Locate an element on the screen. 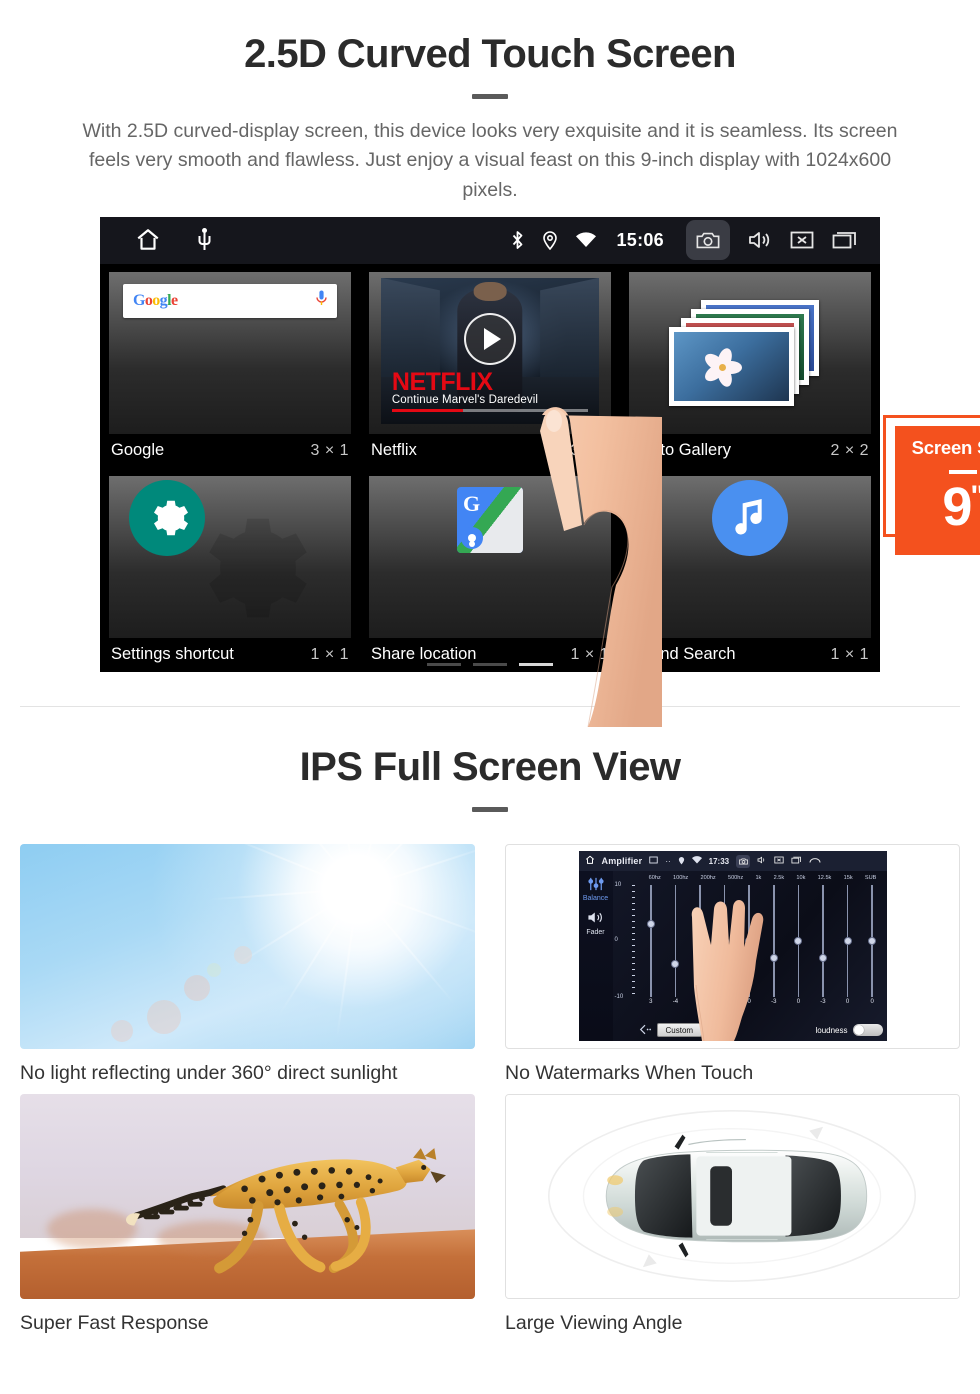 The image size is (980, 1394). back-icon is located at coordinates (815, 861).